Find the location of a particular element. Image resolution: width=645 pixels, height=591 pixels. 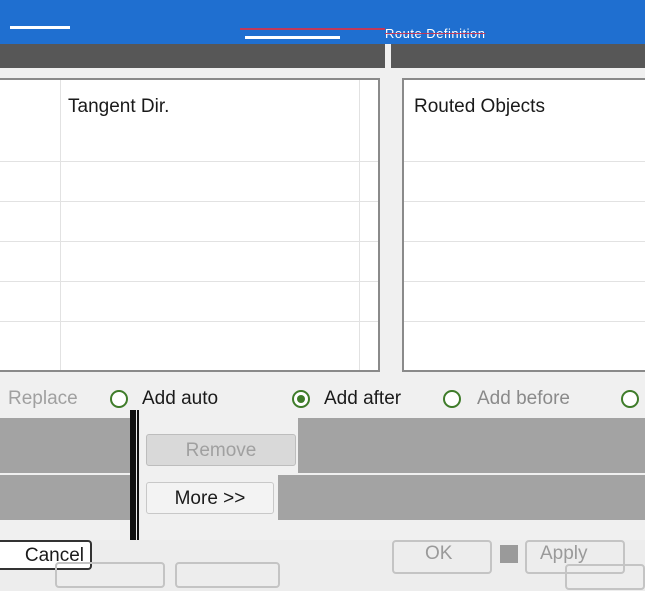

radio-add-after is located at coordinates (301, 399).